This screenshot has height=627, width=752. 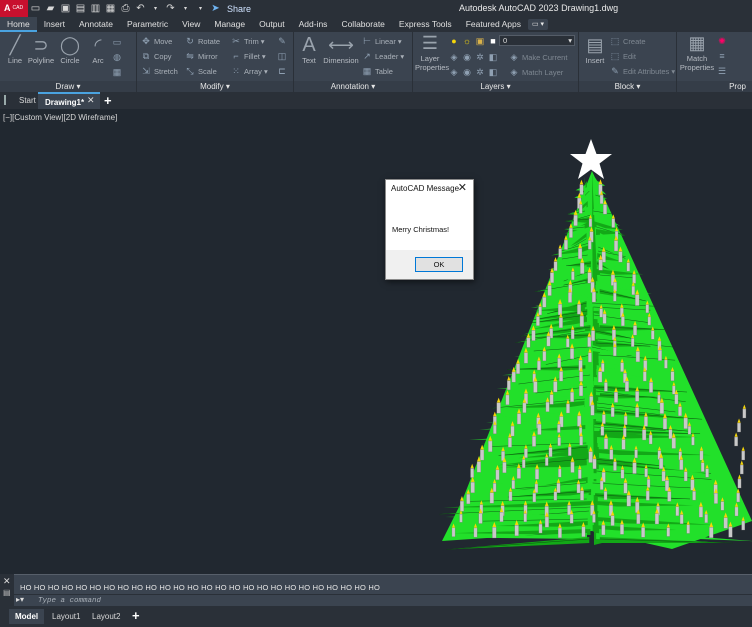 I want to click on tab-express-tools: Express Tools, so click(x=425, y=24).